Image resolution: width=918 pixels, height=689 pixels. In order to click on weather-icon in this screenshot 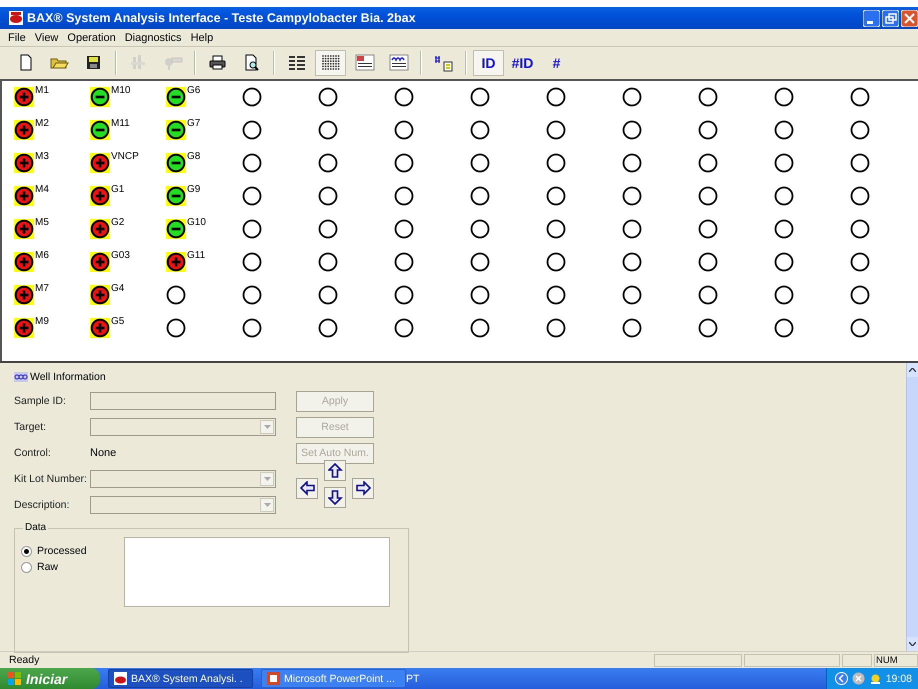, I will do `click(875, 678)`.